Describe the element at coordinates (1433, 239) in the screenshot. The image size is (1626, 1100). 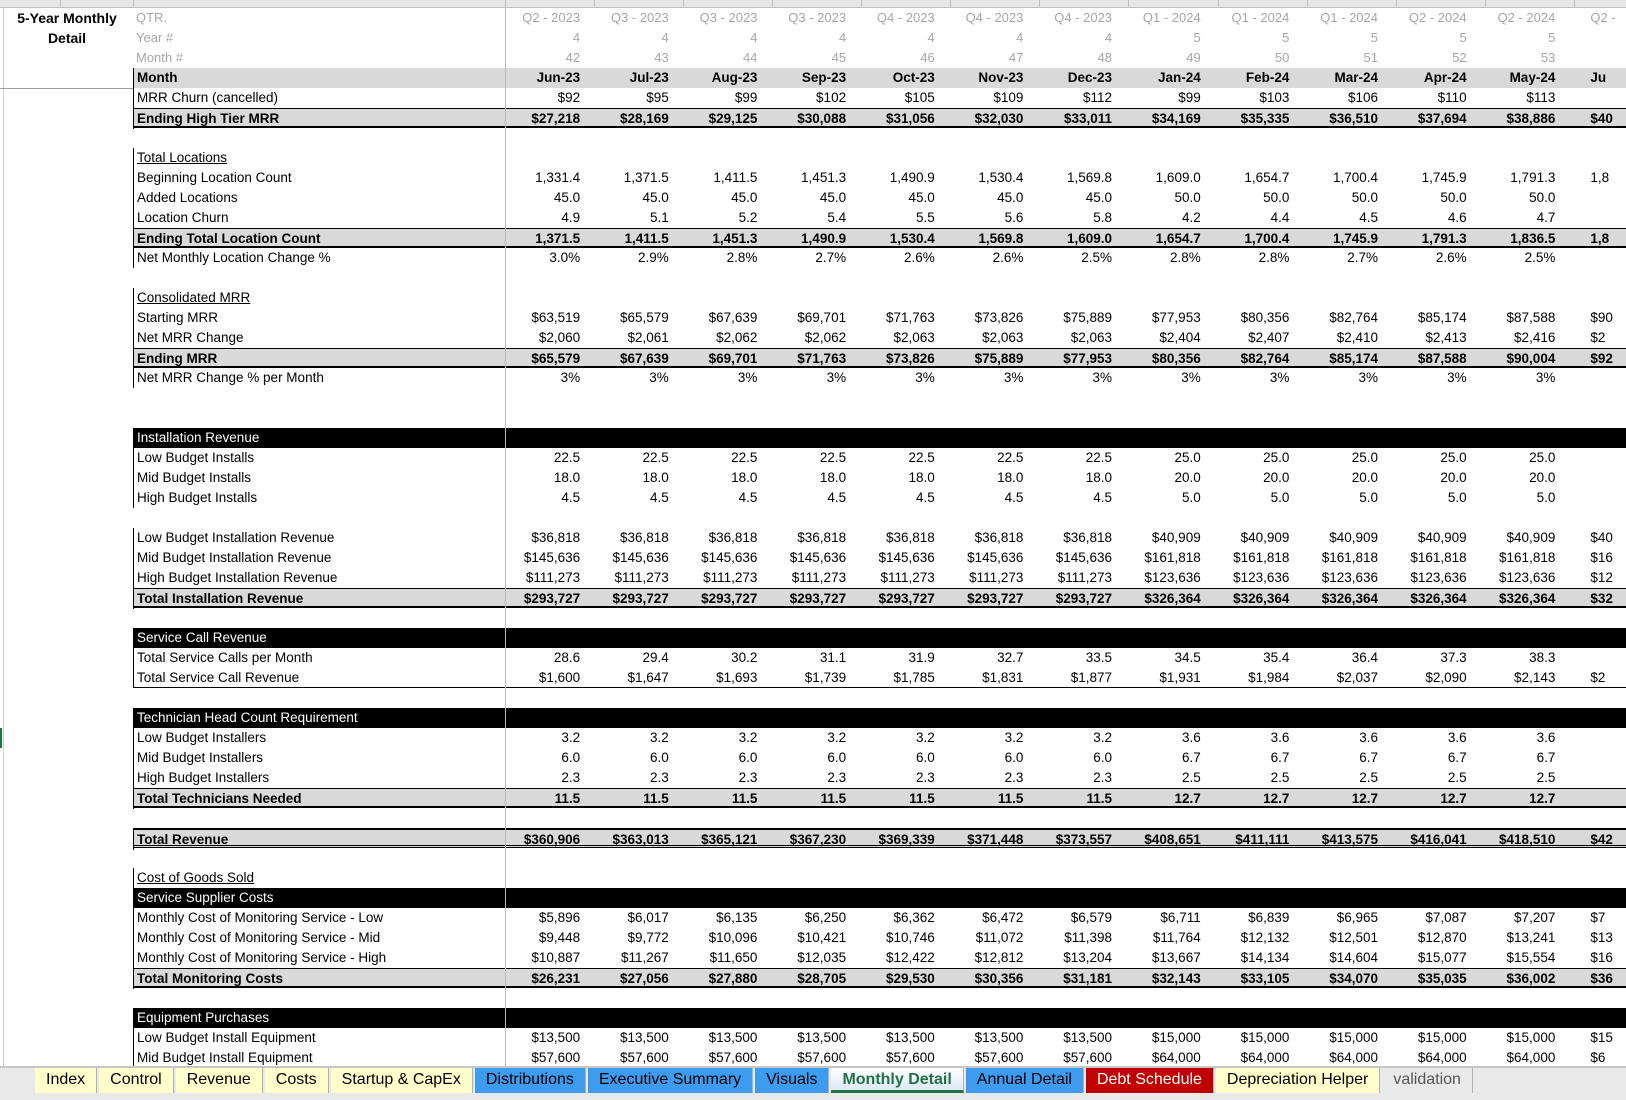
I see `value-cell: 1,791.3` at that location.